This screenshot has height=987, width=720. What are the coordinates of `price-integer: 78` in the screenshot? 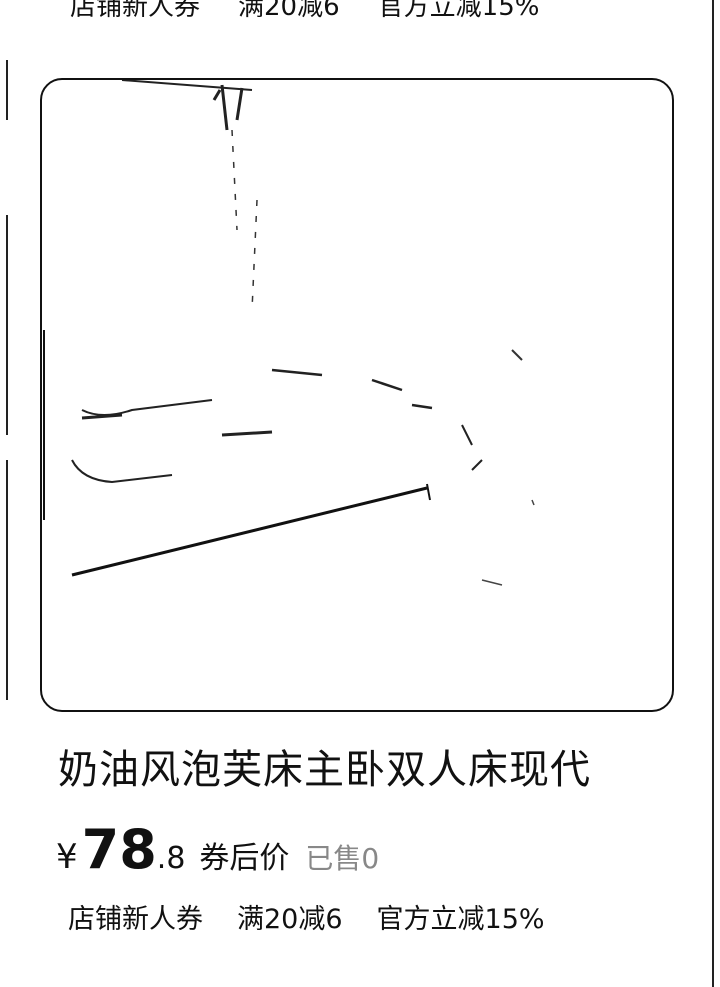 It's located at (119, 849).